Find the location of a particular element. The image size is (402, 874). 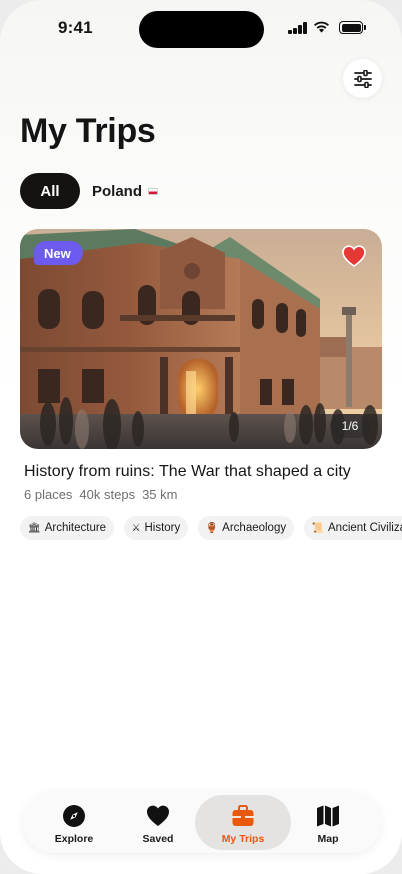

tab-label: Saved is located at coordinates (158, 839).